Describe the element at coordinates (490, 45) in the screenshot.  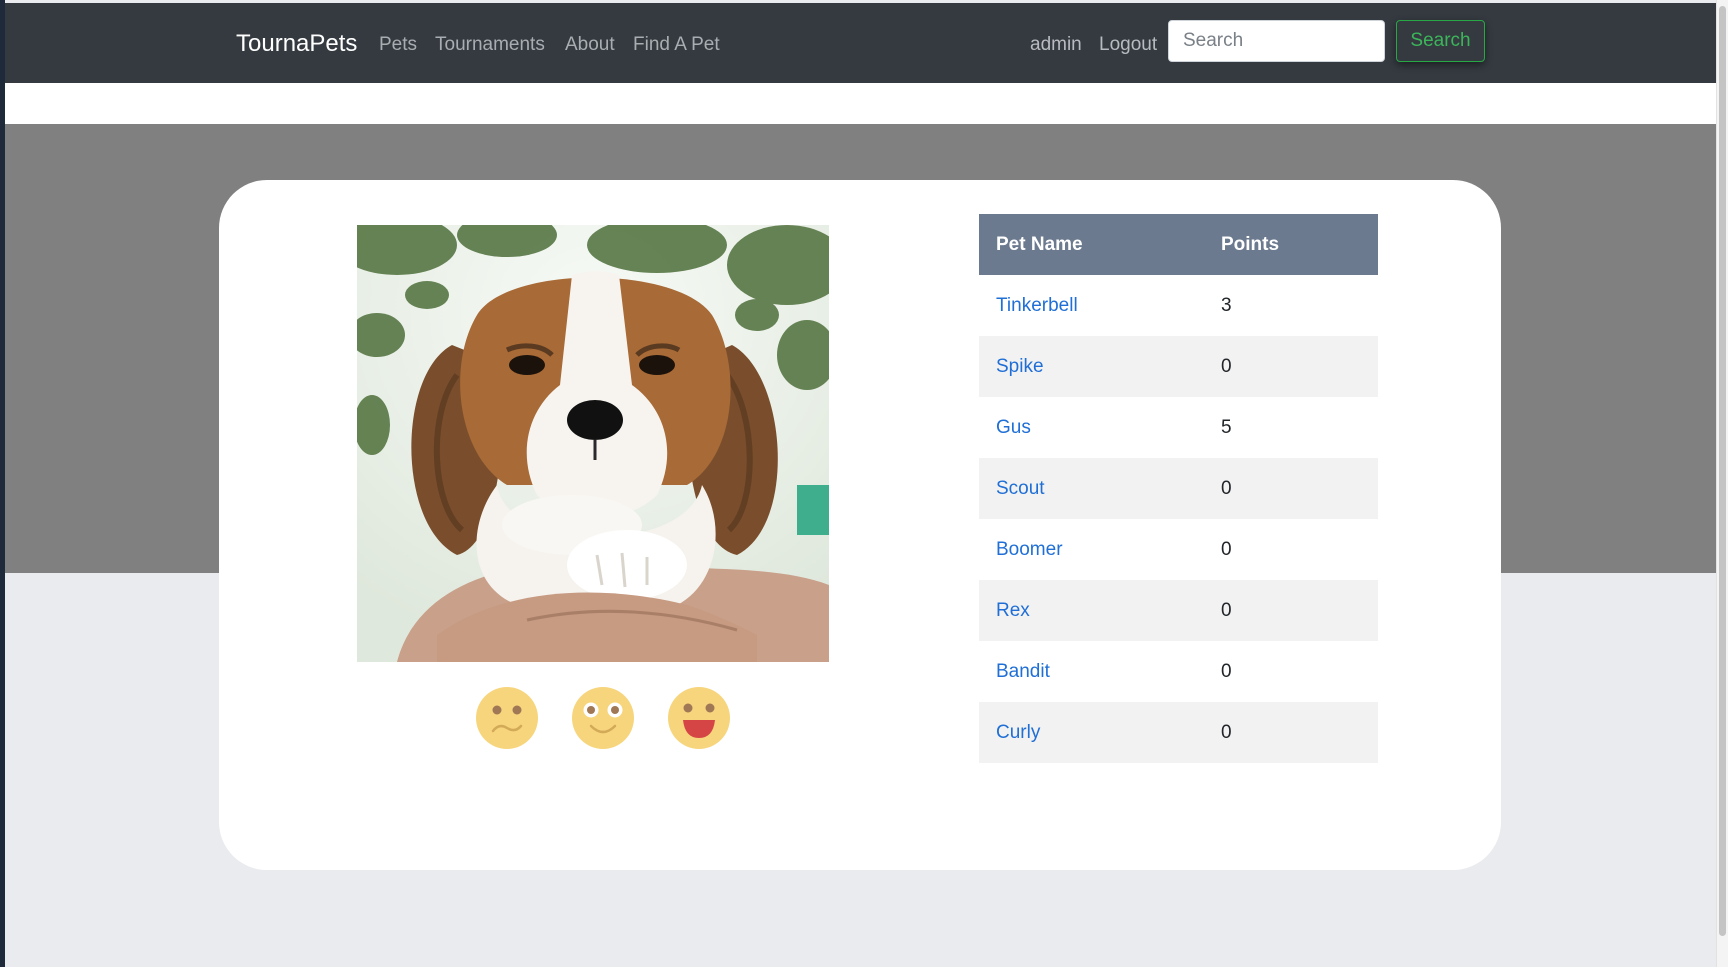
I see `nav-link-tournaments: Tournaments` at that location.